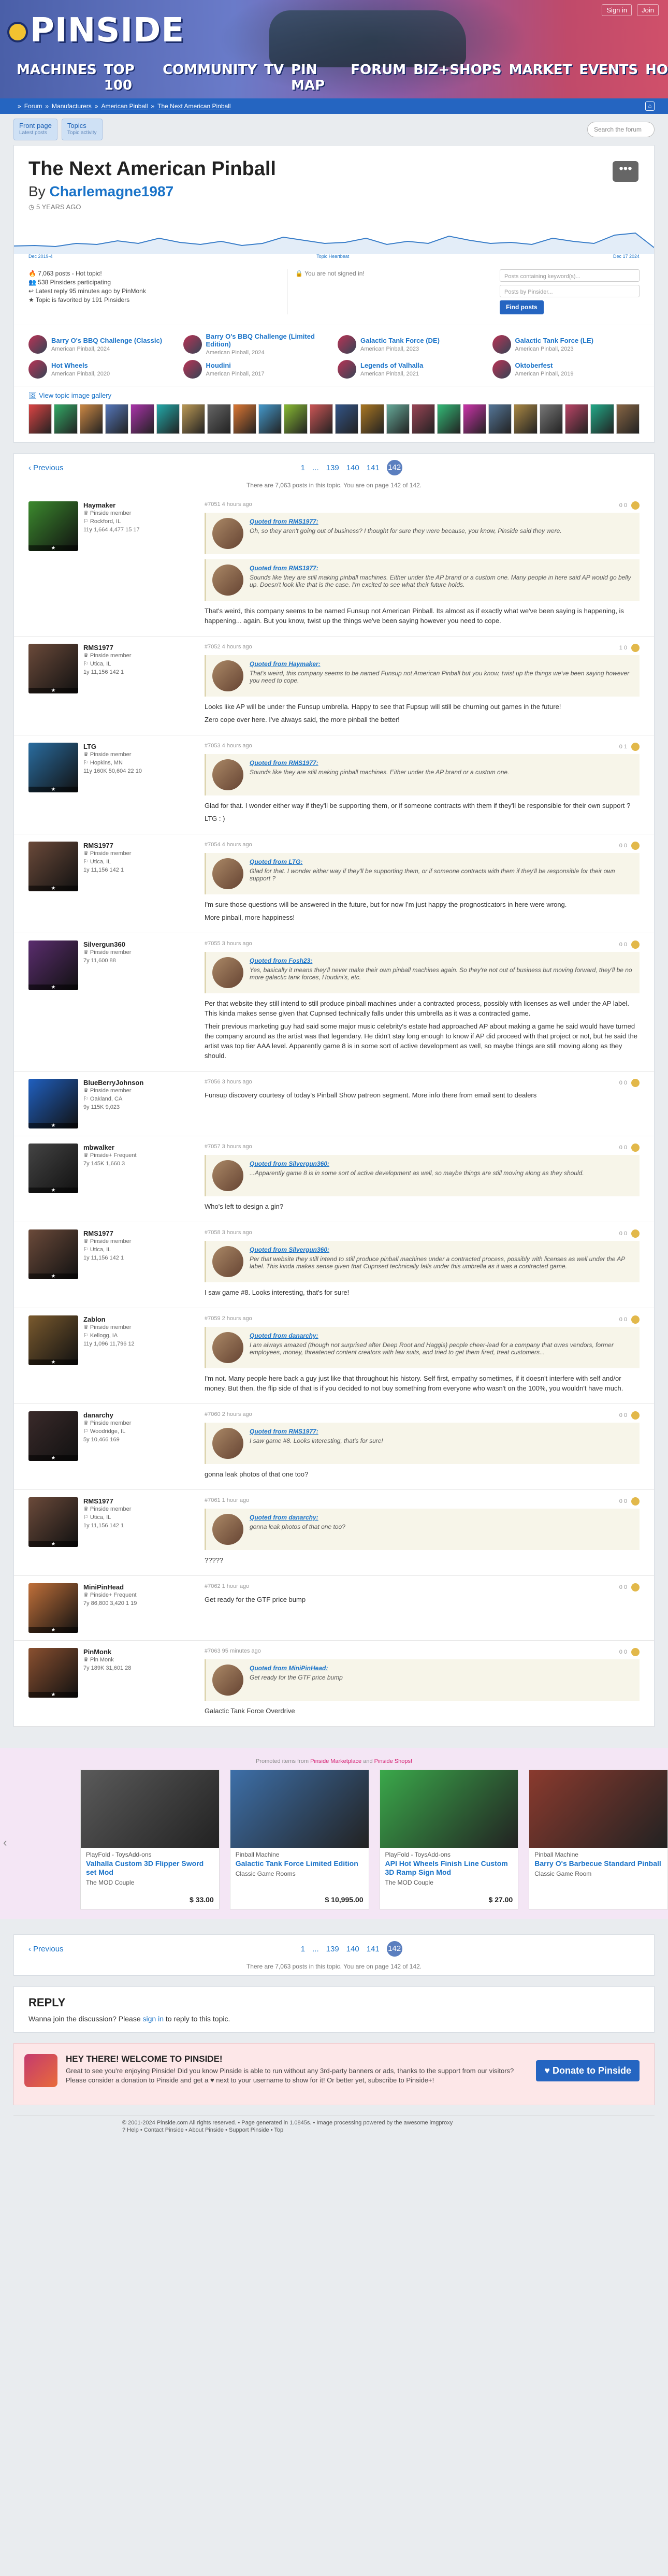 The image size is (668, 2576). Describe the element at coordinates (107, 944) in the screenshot. I see `username-link: Silvergun360` at that location.